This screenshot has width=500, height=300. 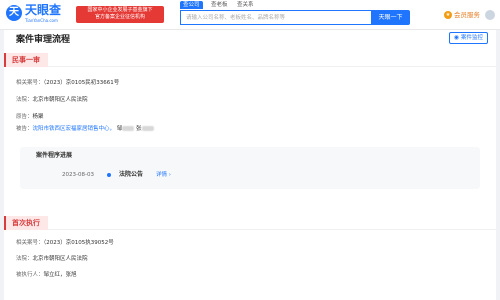 What do you see at coordinates (78, 243) in the screenshot?
I see `field-value: （2023）京0105执39052号` at bounding box center [78, 243].